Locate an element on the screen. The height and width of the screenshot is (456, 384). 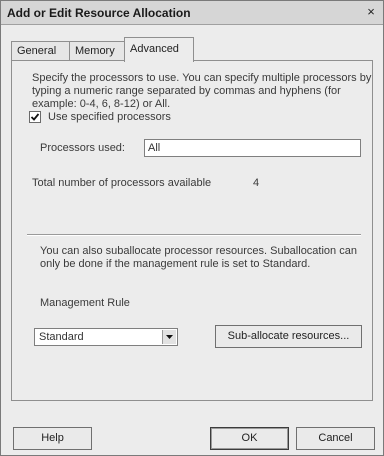
use-specified-processors-label: Use specified processors is located at coordinates (109, 117).